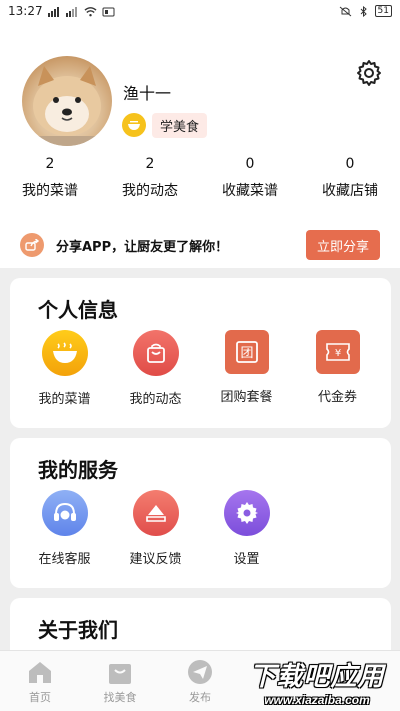  What do you see at coordinates (50, 182) in the screenshot?
I see `stat-my-recipes: 2 我的菜谱` at bounding box center [50, 182].